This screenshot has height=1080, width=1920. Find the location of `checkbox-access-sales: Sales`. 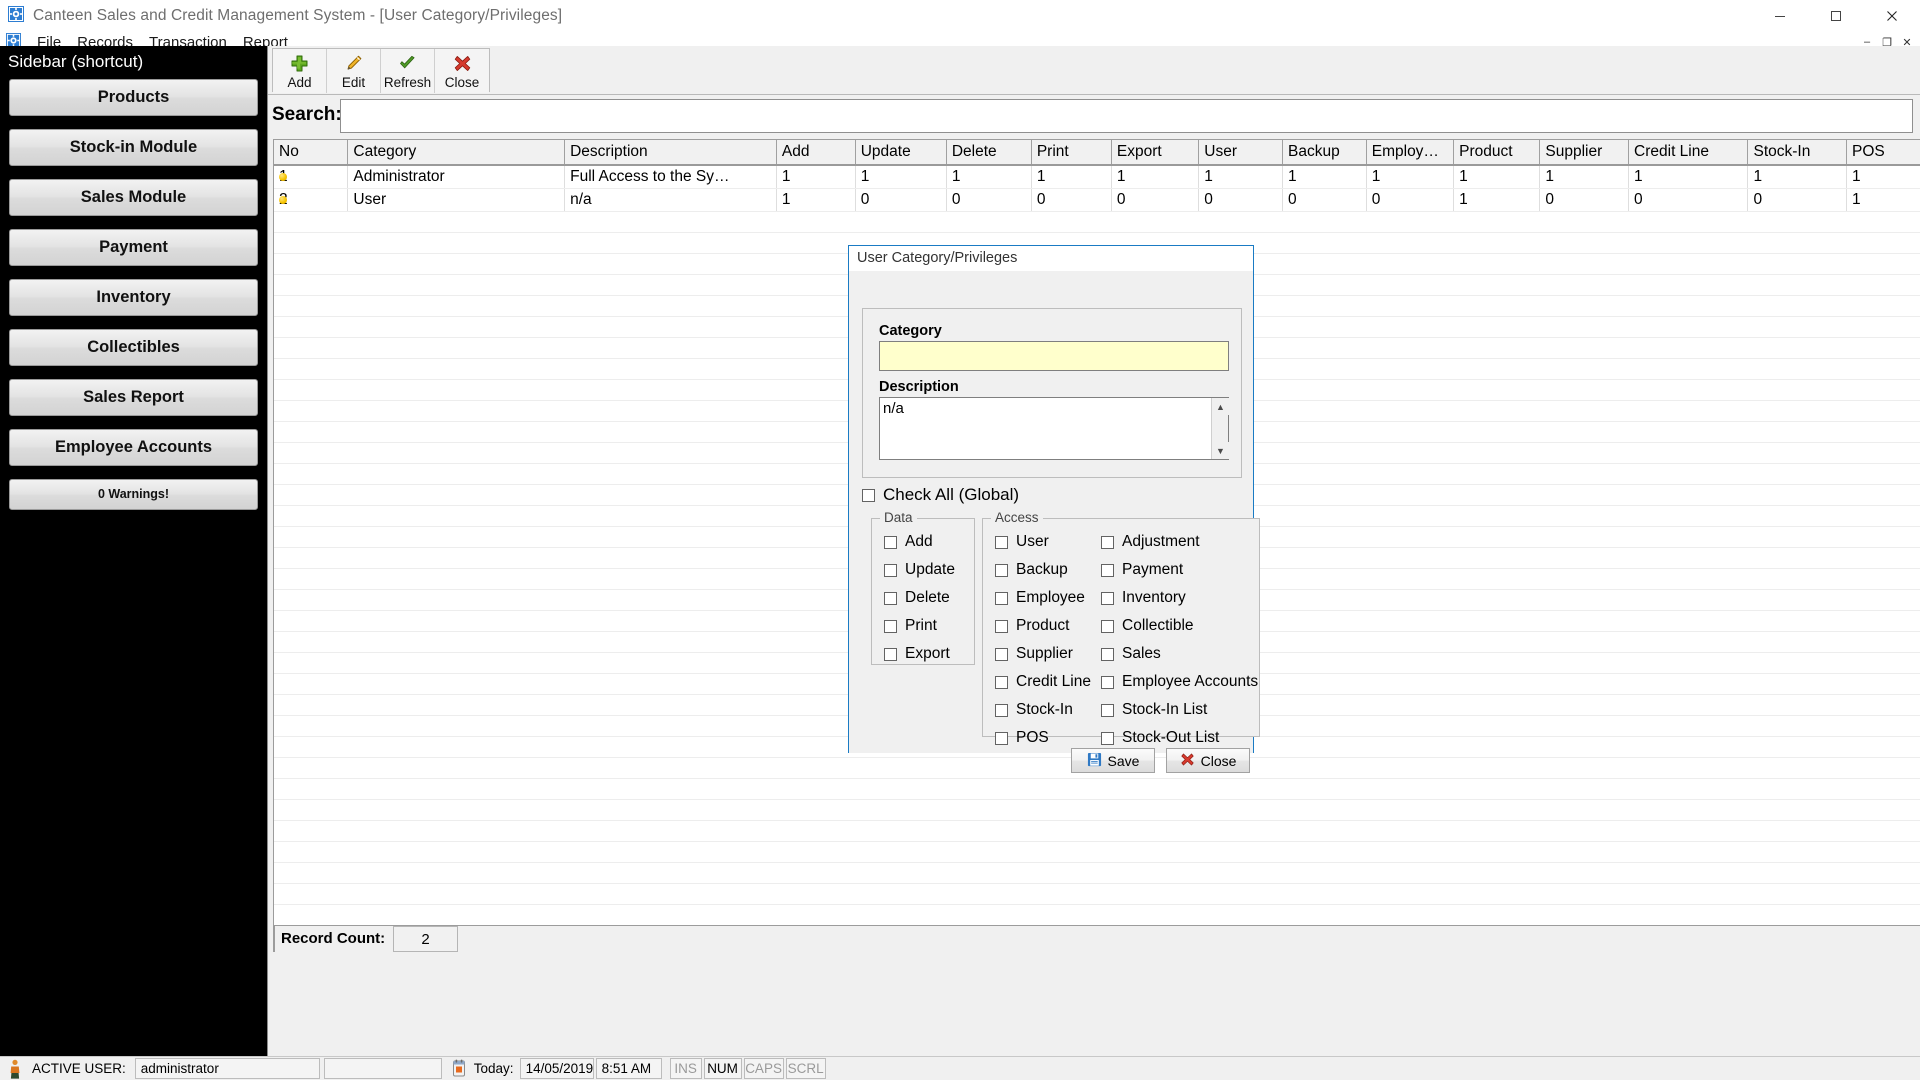

checkbox-access-sales: Sales is located at coordinates (1179, 654).